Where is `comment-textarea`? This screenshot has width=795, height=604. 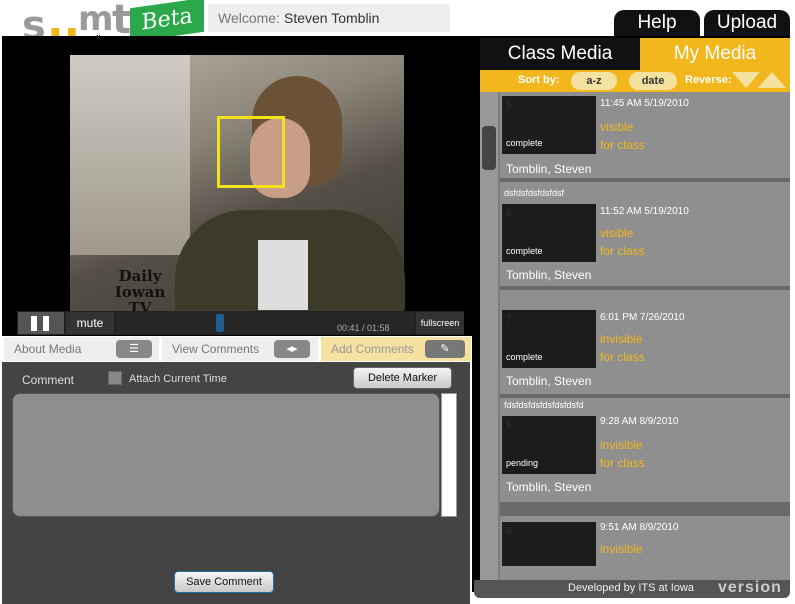
comment-textarea is located at coordinates (226, 455).